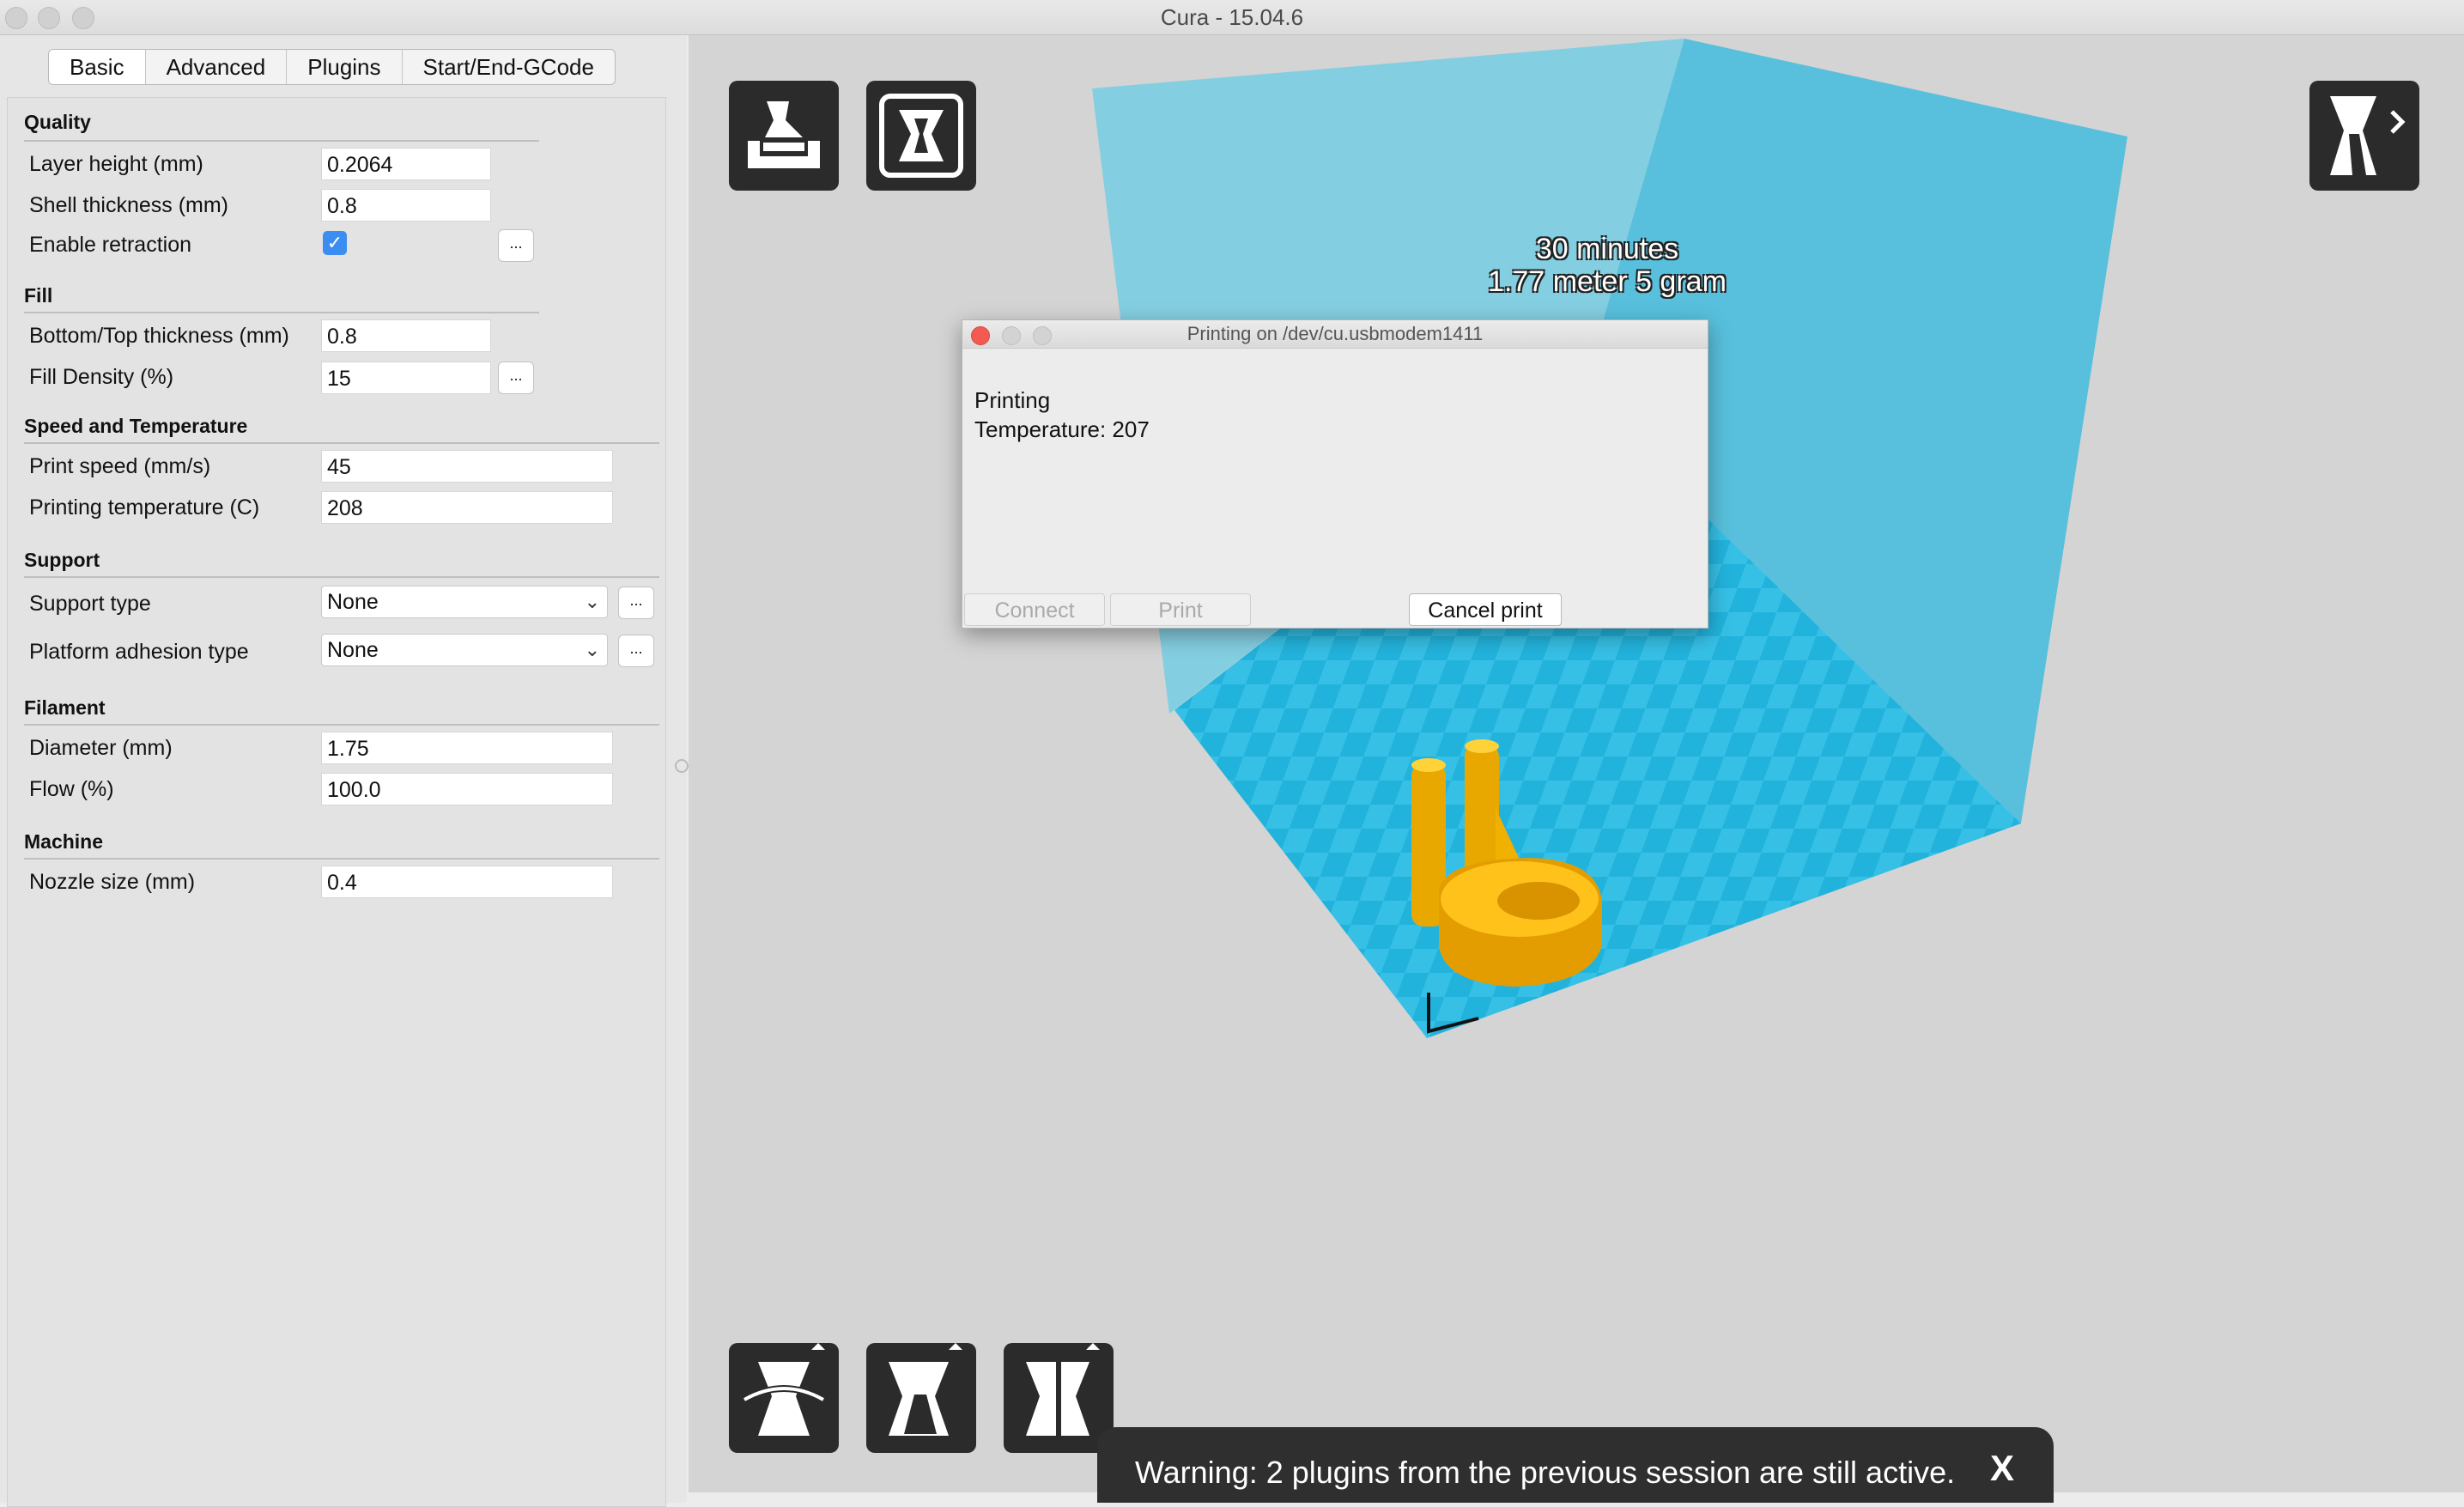 This screenshot has width=2464, height=1507. I want to click on bottom-top-thickness-label: Bottom/Top thickness (mm), so click(159, 336).